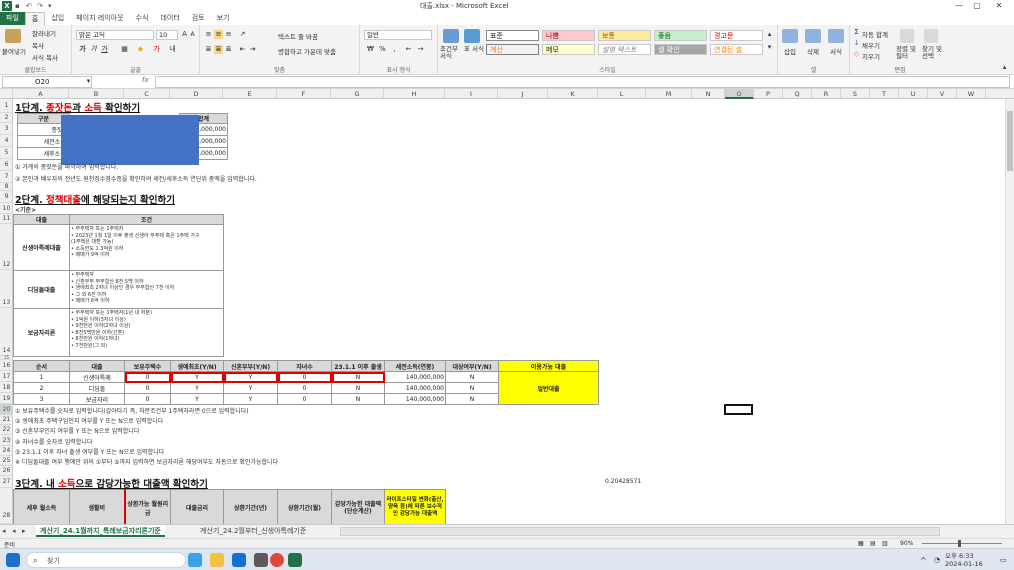  I want to click on row-header: 11, so click(6, 219).